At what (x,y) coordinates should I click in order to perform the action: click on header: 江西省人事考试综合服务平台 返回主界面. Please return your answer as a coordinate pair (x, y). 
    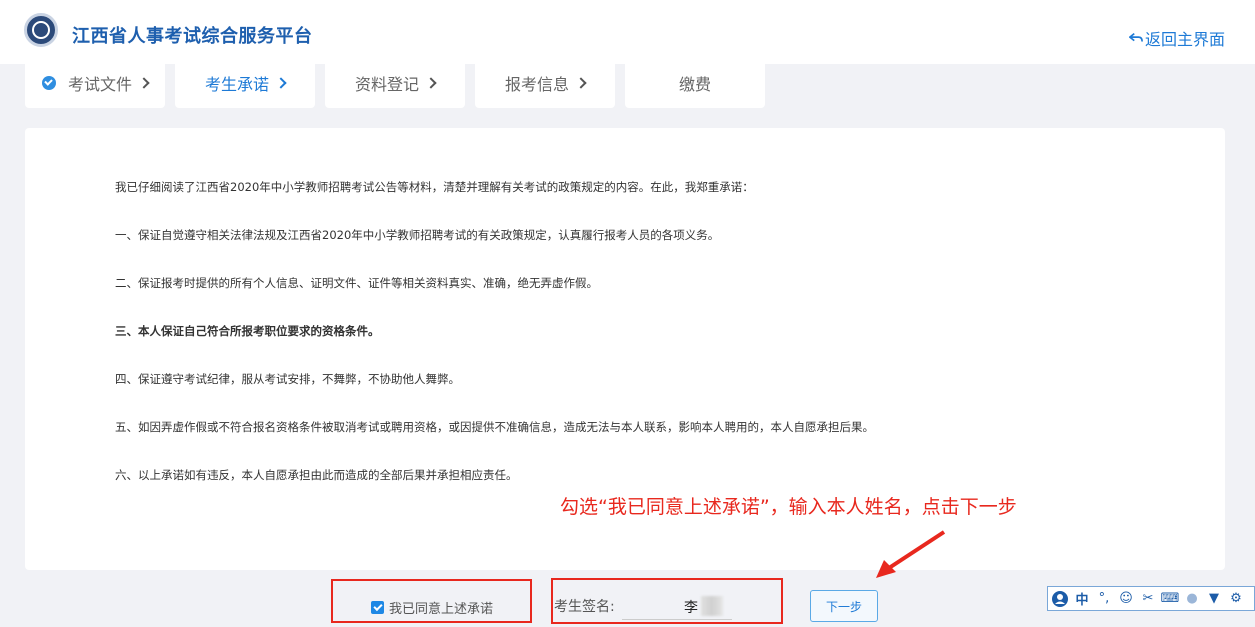
    Looking at the image, I should click on (627, 32).